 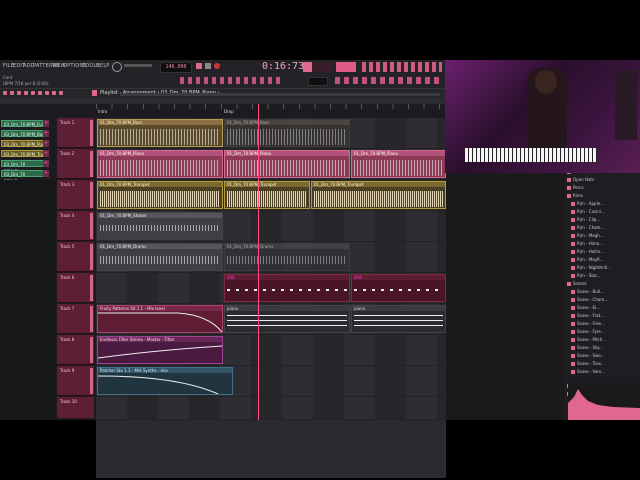 What do you see at coordinates (26, 93) in the screenshot?
I see `delete-icon` at bounding box center [26, 93].